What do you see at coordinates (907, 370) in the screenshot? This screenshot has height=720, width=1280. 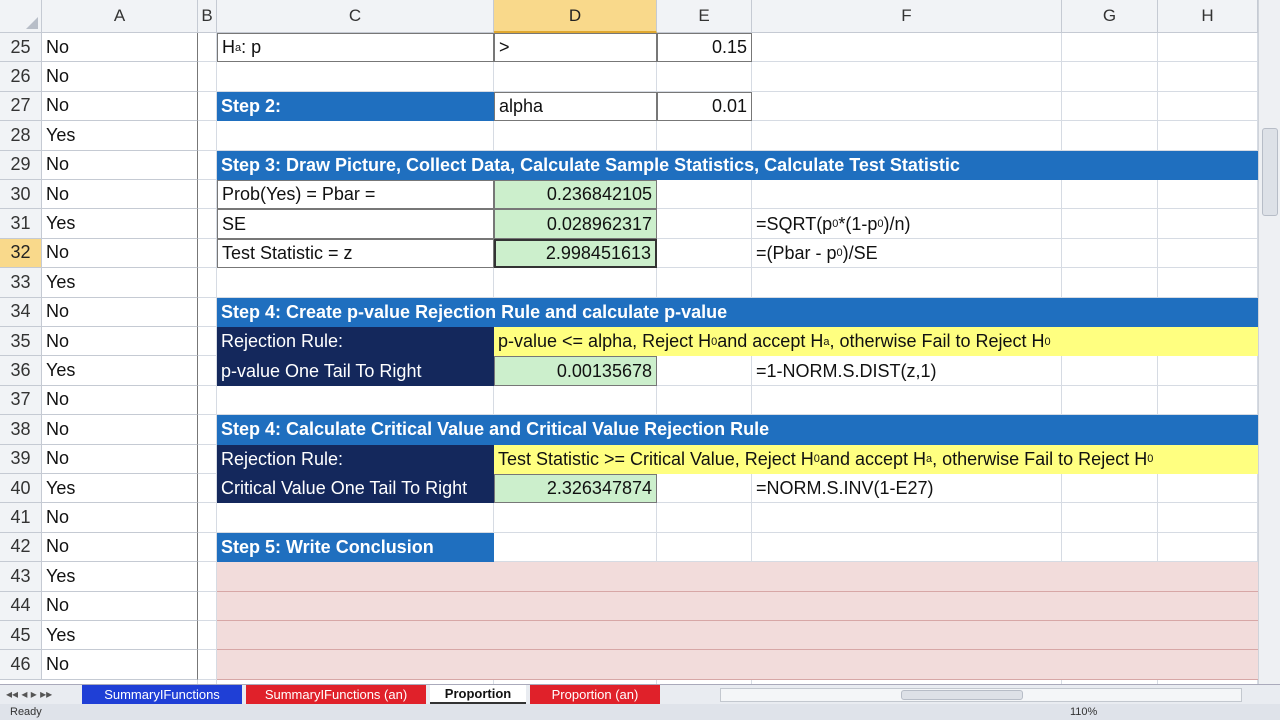 I see `pvalue-formula-cell: =1-NORM.S.DIST(z,1)` at bounding box center [907, 370].